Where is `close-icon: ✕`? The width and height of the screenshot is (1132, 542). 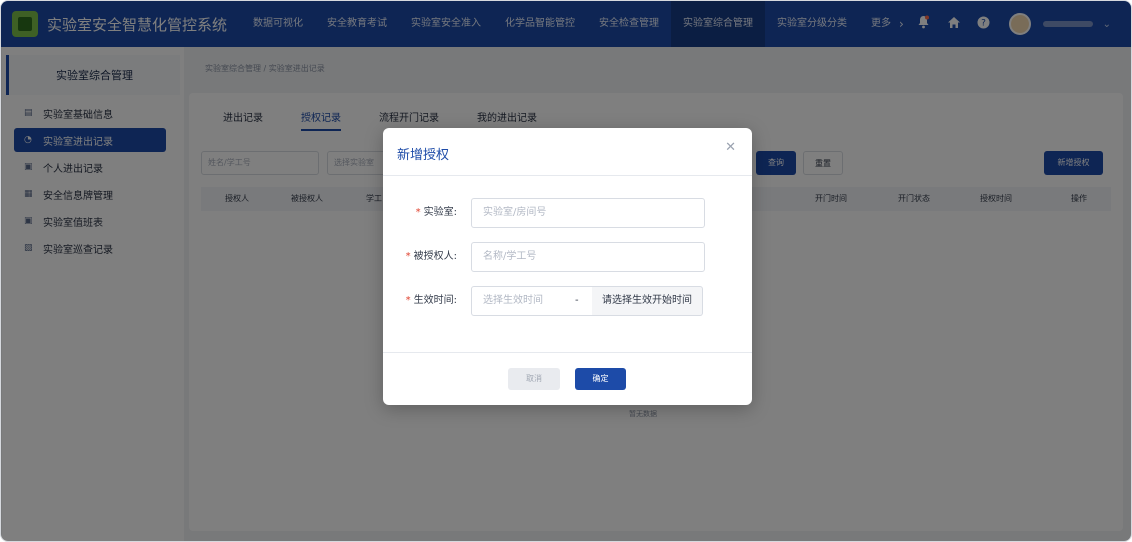 close-icon: ✕ is located at coordinates (730, 147).